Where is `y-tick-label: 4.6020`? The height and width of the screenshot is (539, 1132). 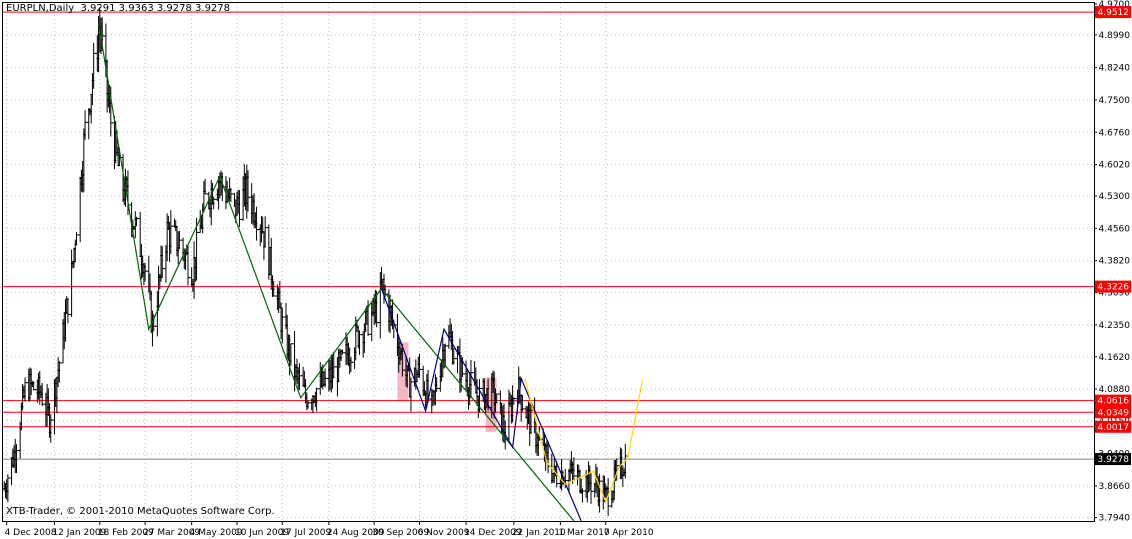
y-tick-label: 4.6020 is located at coordinates (1115, 166).